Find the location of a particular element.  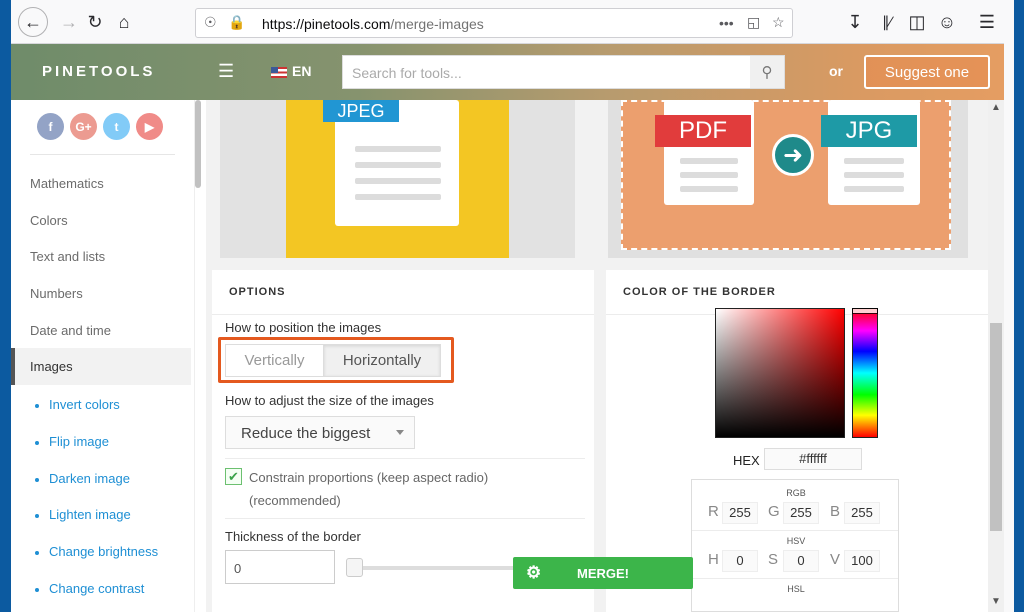

position-label: How to position the images is located at coordinates (303, 327).